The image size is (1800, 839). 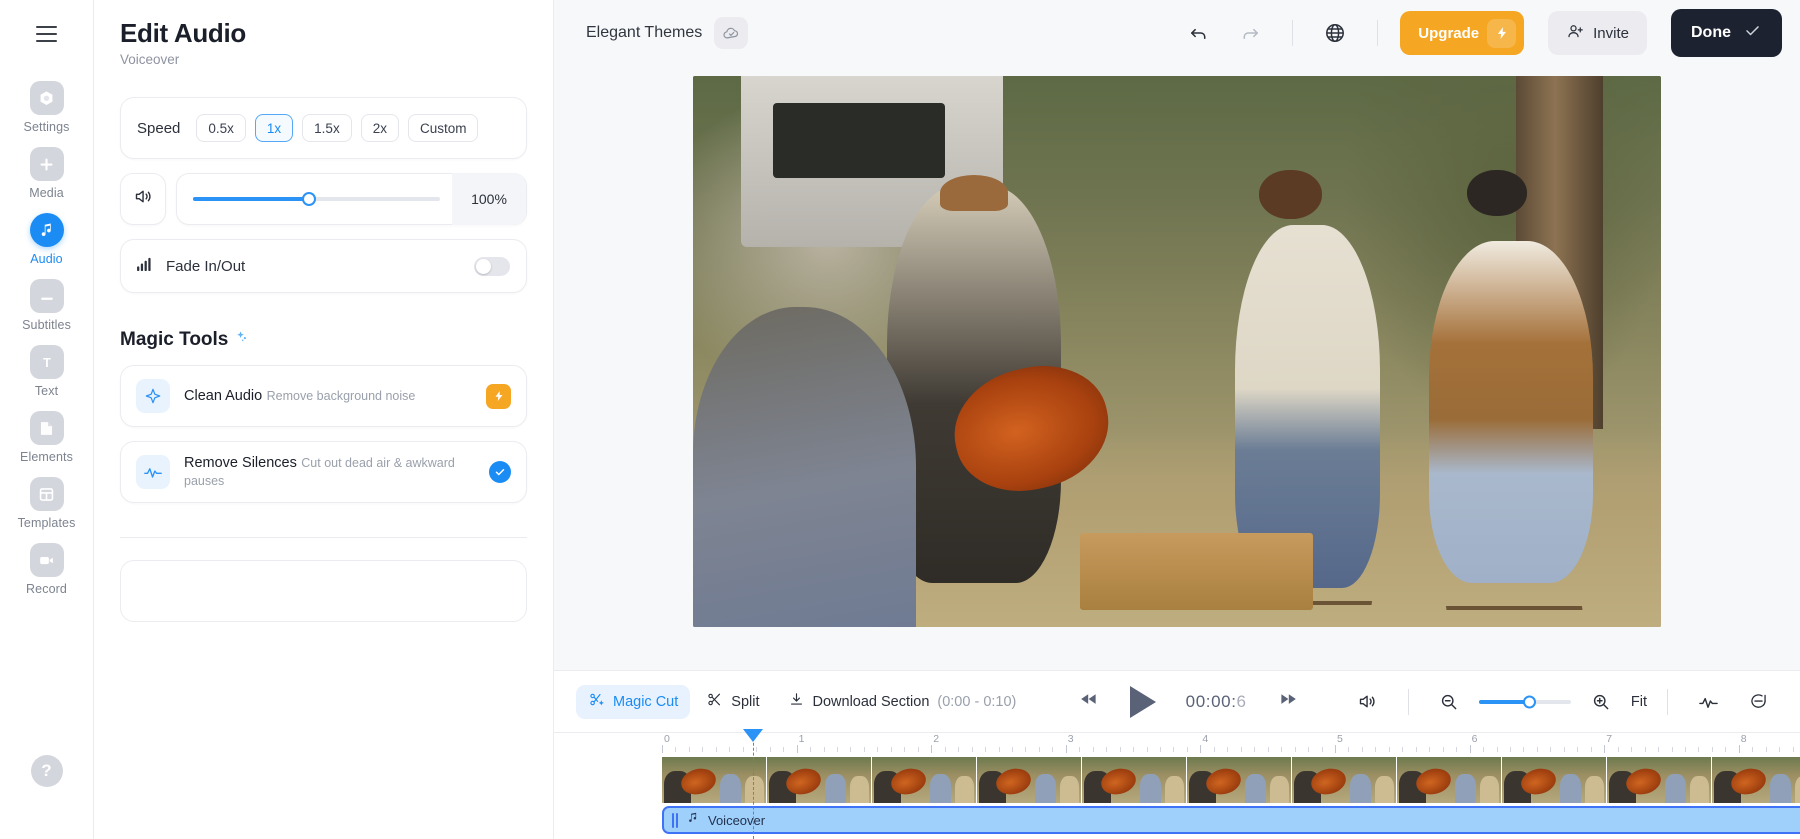 I want to click on sidebar-item-elements: Elements, so click(x=47, y=435).